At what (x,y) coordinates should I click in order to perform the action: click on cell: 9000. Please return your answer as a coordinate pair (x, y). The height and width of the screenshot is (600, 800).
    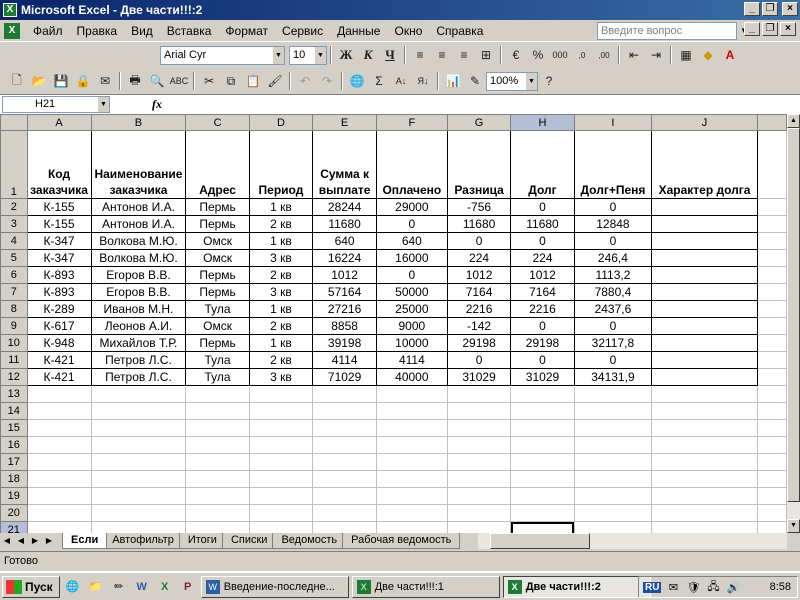
    Looking at the image, I should click on (411, 326).